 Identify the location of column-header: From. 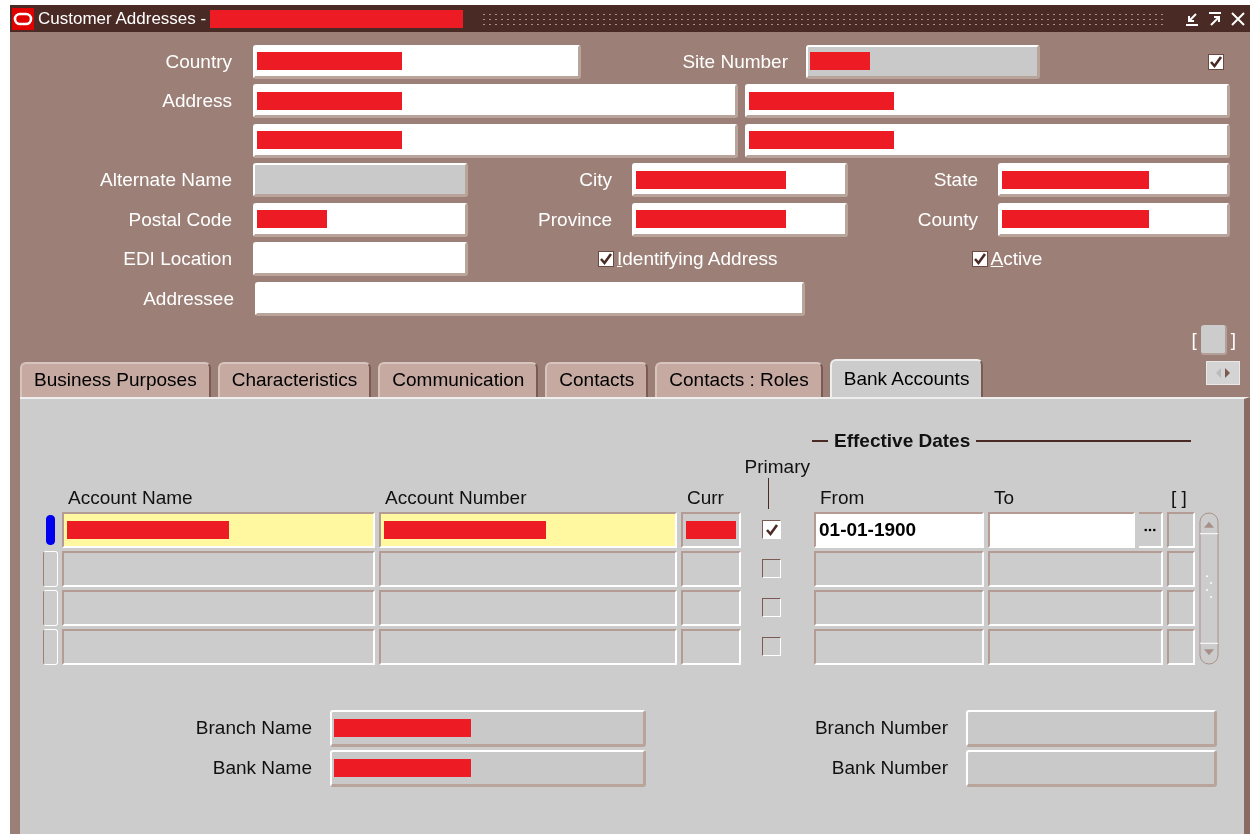
(842, 497).